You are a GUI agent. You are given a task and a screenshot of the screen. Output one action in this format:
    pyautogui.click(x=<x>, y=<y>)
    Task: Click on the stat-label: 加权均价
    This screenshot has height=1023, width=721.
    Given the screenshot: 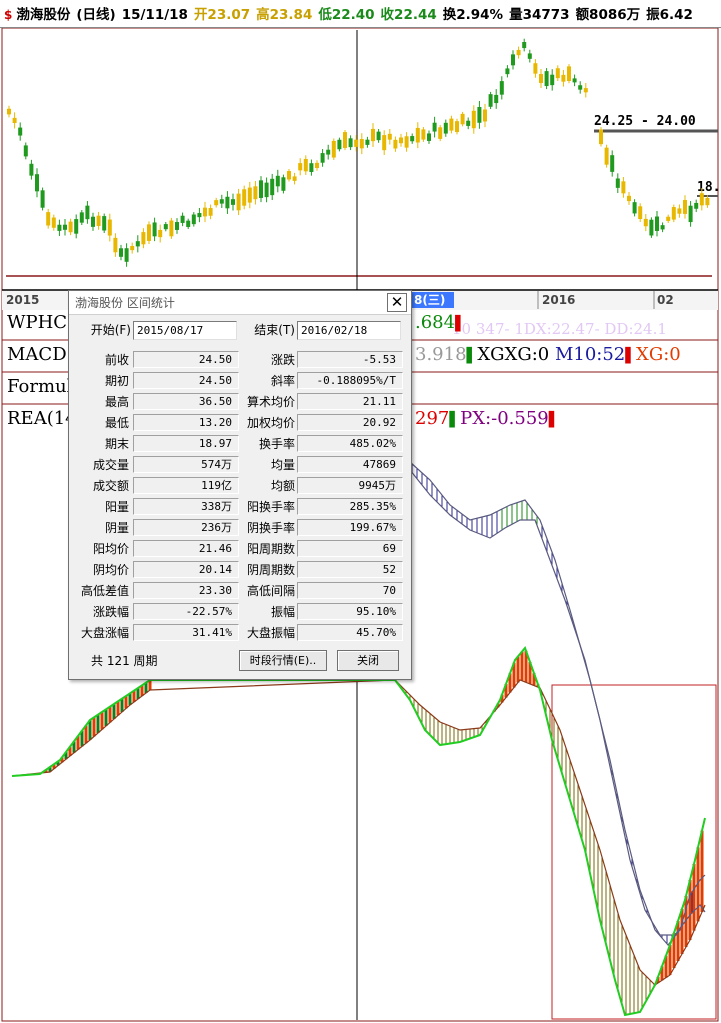 What is the action you would take?
    pyautogui.click(x=270, y=423)
    